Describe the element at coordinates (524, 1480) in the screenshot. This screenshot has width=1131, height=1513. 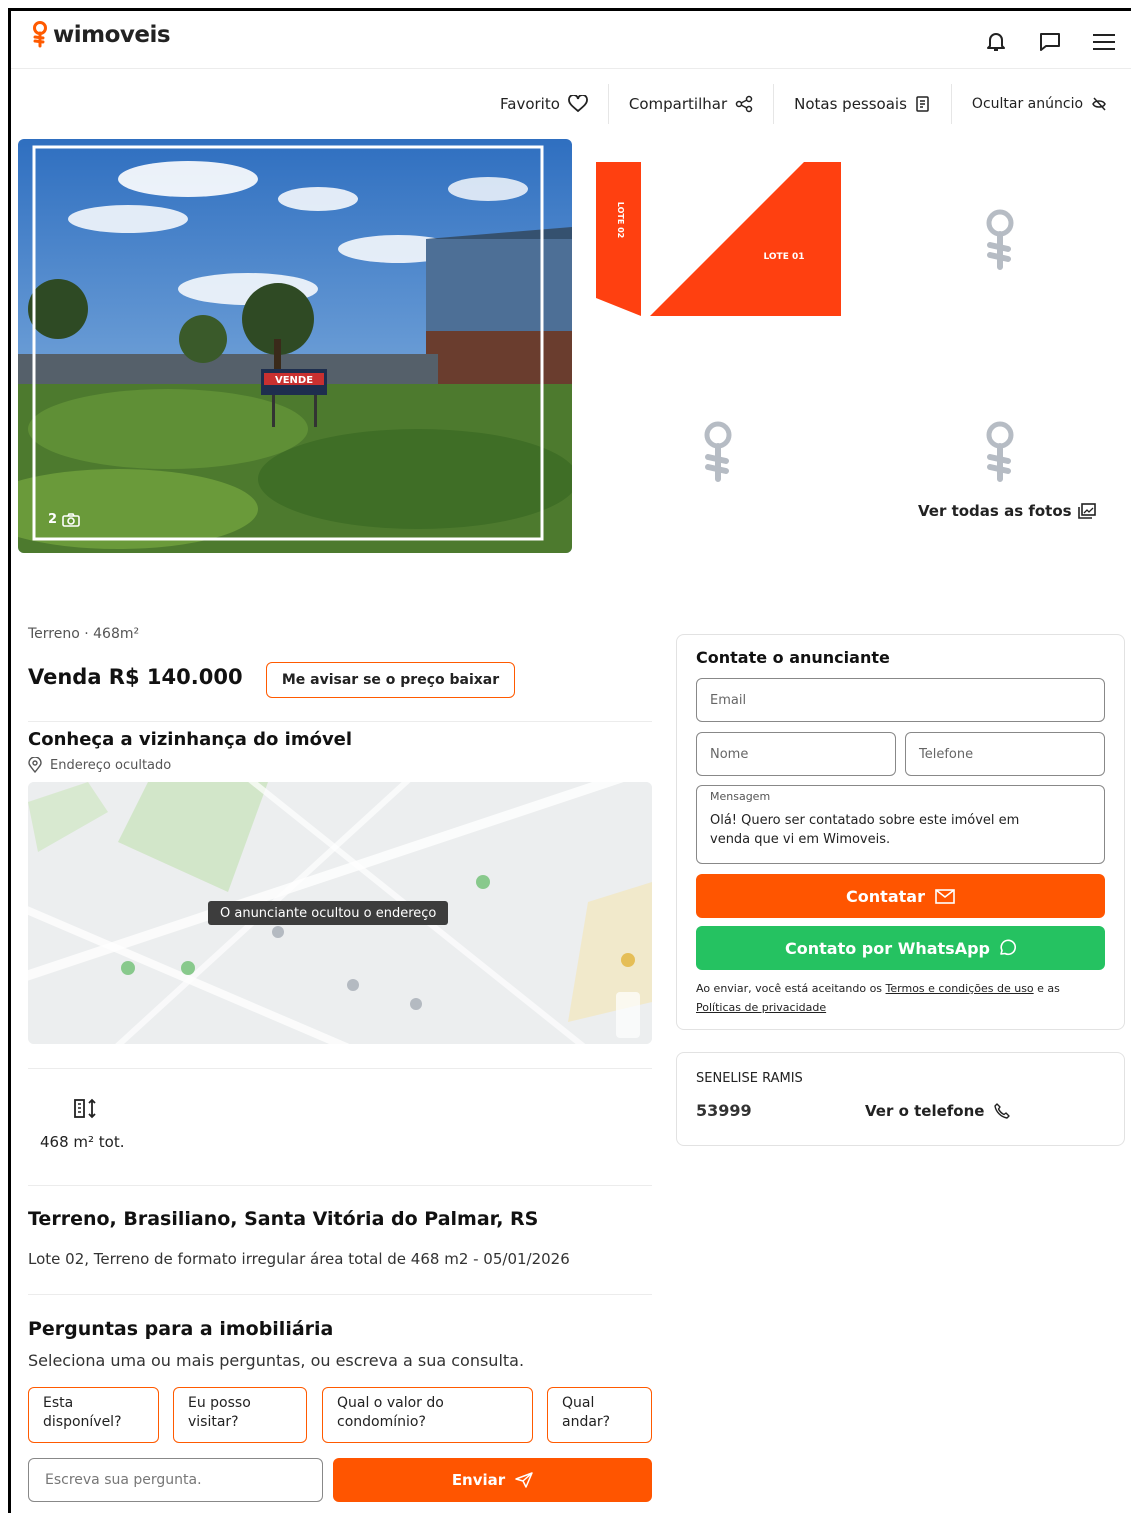
I see `send-icon` at that location.